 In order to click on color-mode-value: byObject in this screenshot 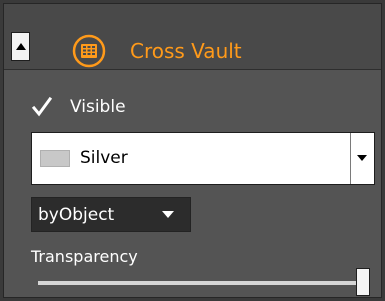, I will do `click(76, 215)`.